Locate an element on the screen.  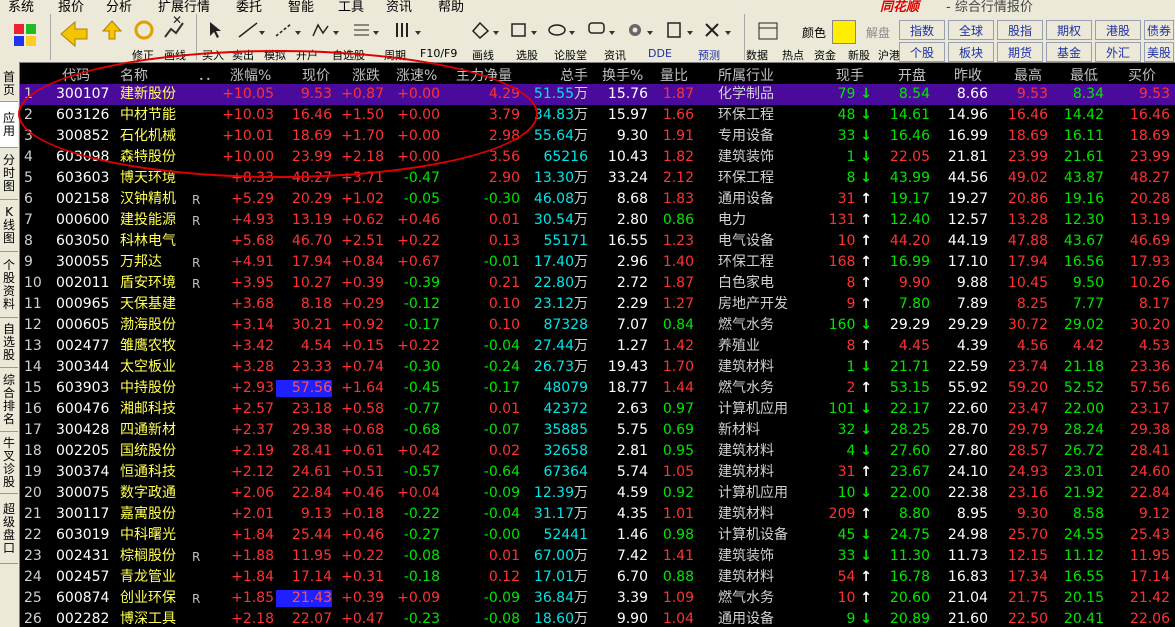
menu-item: 系统 is located at coordinates (21, 6).